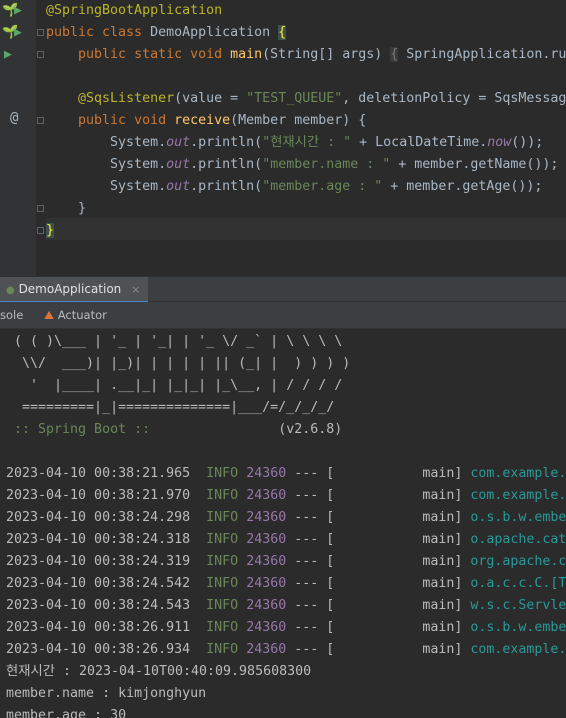 This screenshot has width=566, height=718. What do you see at coordinates (98, 627) in the screenshot?
I see `log-timestamp: 2023-04-10 00:38:26.911` at bounding box center [98, 627].